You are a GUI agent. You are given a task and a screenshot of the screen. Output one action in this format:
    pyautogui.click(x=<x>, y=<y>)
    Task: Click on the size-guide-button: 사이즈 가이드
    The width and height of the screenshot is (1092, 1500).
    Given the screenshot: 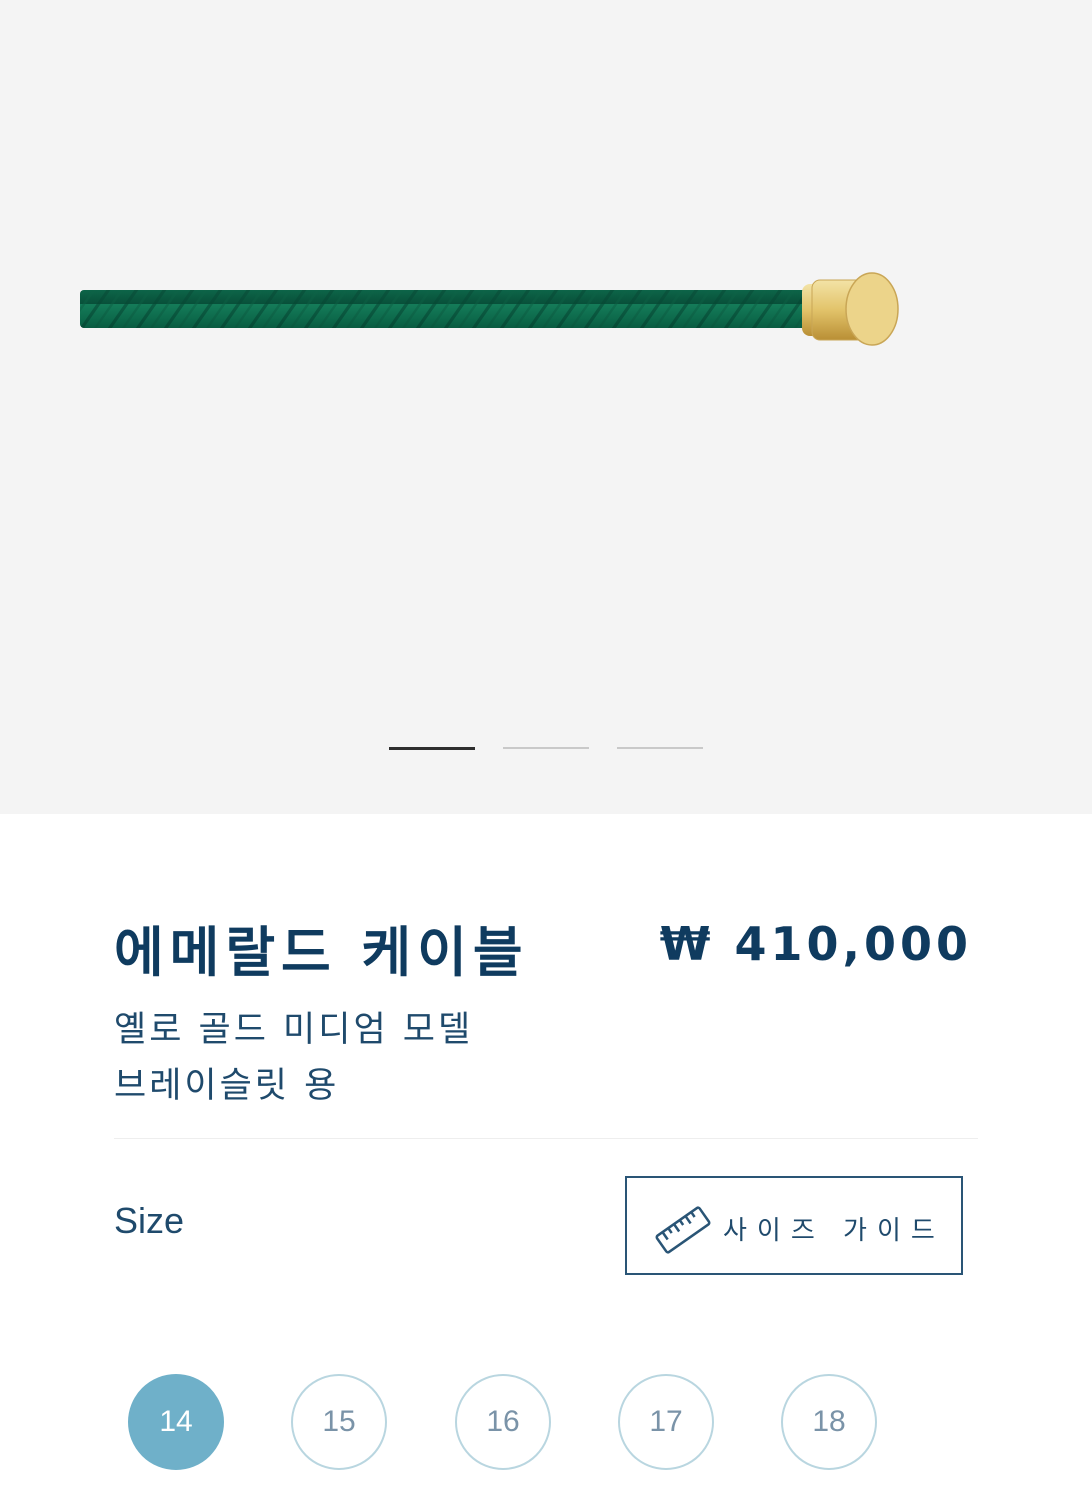 What is the action you would take?
    pyautogui.click(x=794, y=1225)
    